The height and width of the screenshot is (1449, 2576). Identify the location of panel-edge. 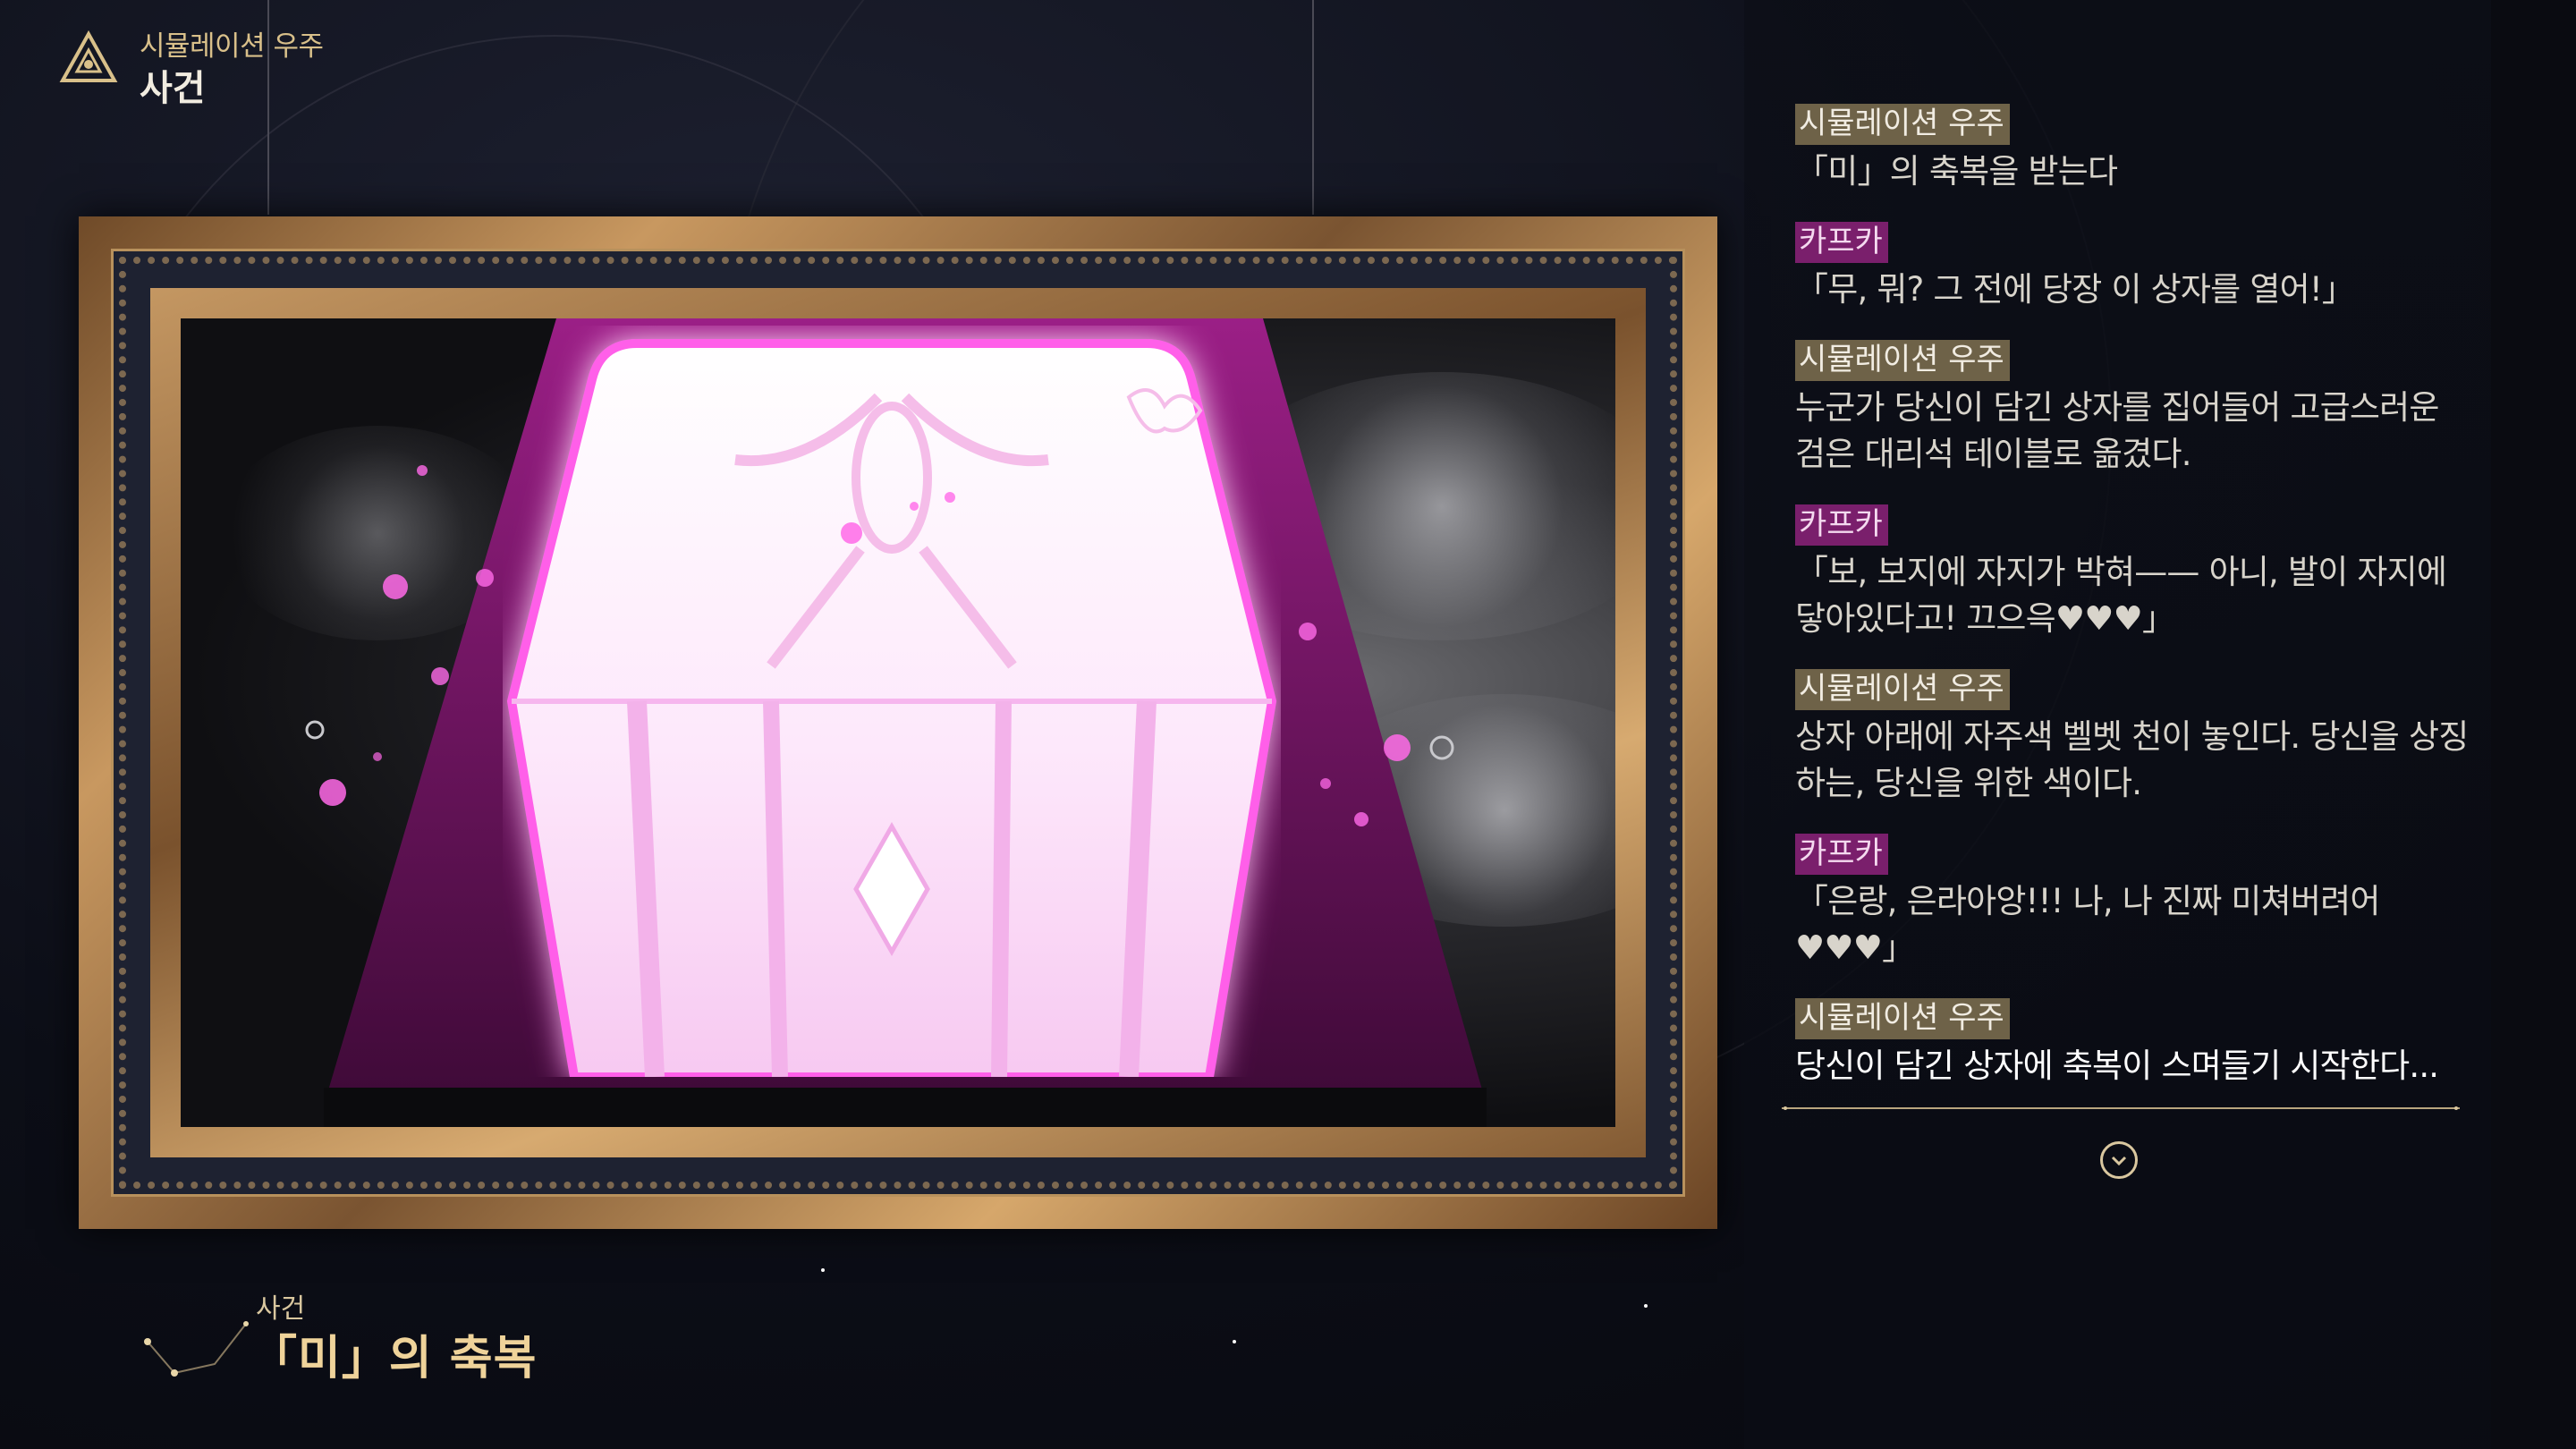
(2533, 724).